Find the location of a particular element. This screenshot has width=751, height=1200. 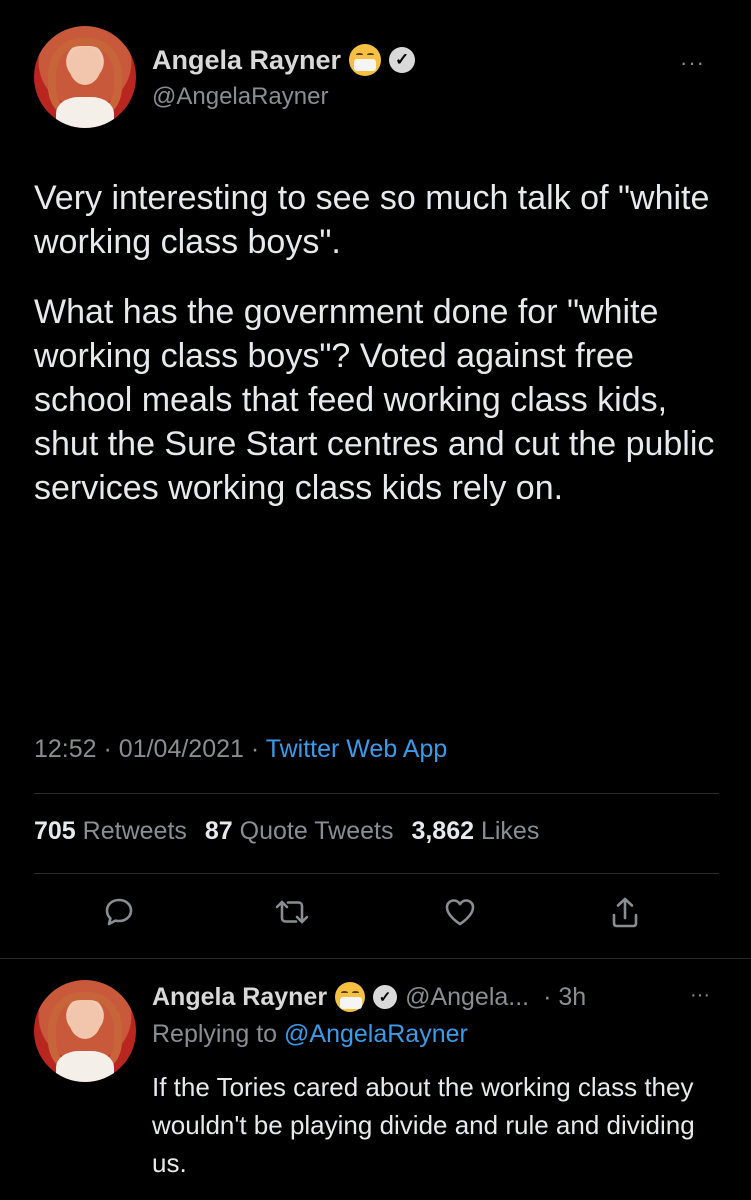

speech-bubble-icon is located at coordinates (119, 912).